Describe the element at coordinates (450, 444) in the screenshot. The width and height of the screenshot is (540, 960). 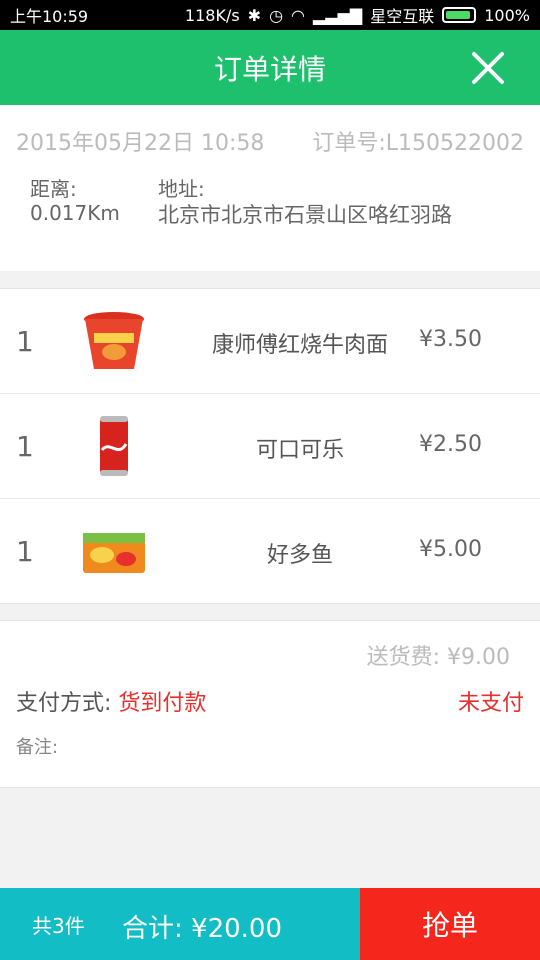
I see `item-price: ¥2.50` at that location.